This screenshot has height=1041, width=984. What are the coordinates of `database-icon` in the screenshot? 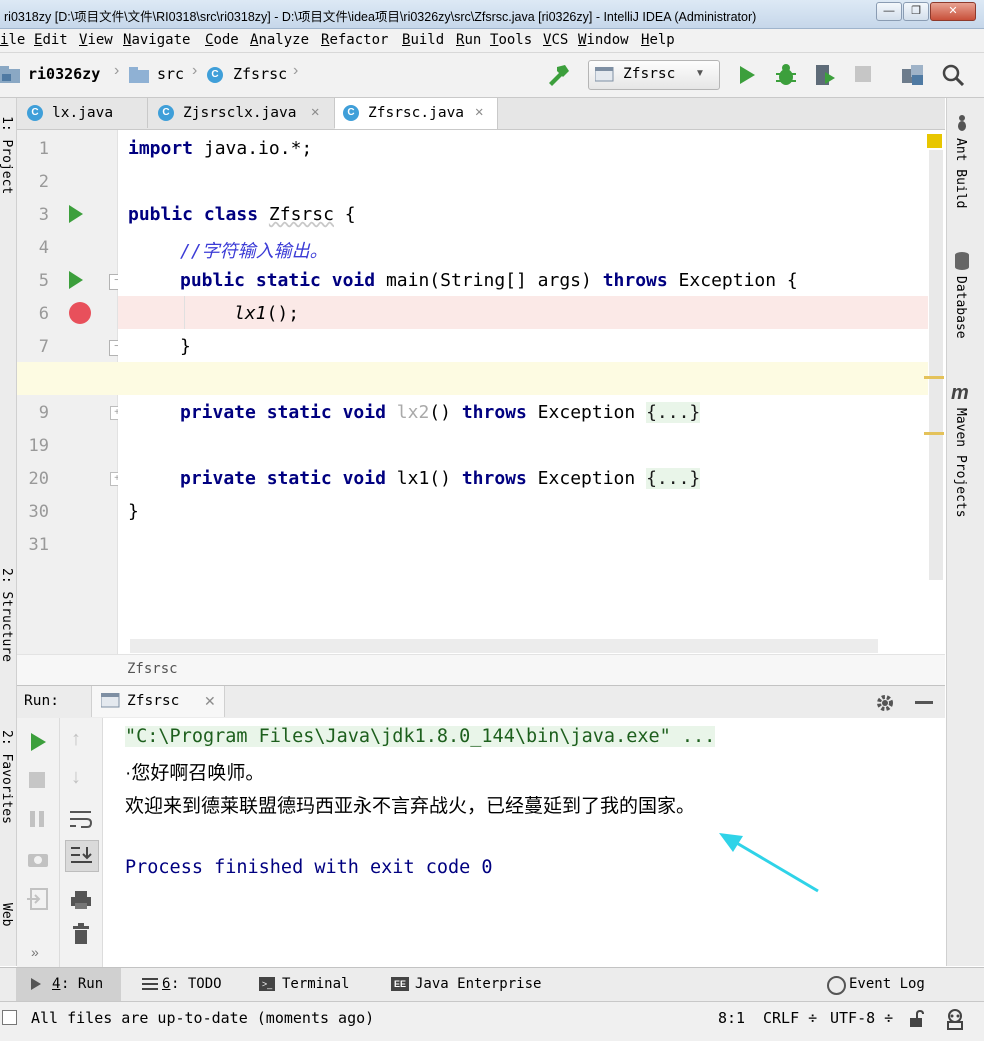 It's located at (962, 261).